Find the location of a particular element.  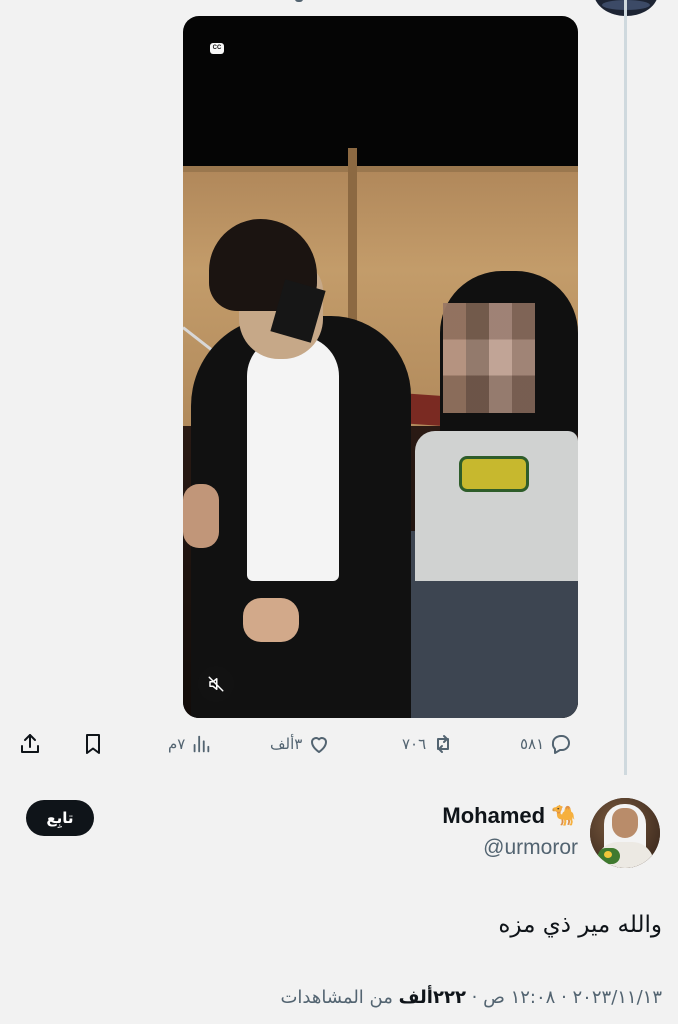

tweet-action-bar: ٧م ٣ألف ٧٠٦ ٥٨١ is located at coordinates (339, 745).